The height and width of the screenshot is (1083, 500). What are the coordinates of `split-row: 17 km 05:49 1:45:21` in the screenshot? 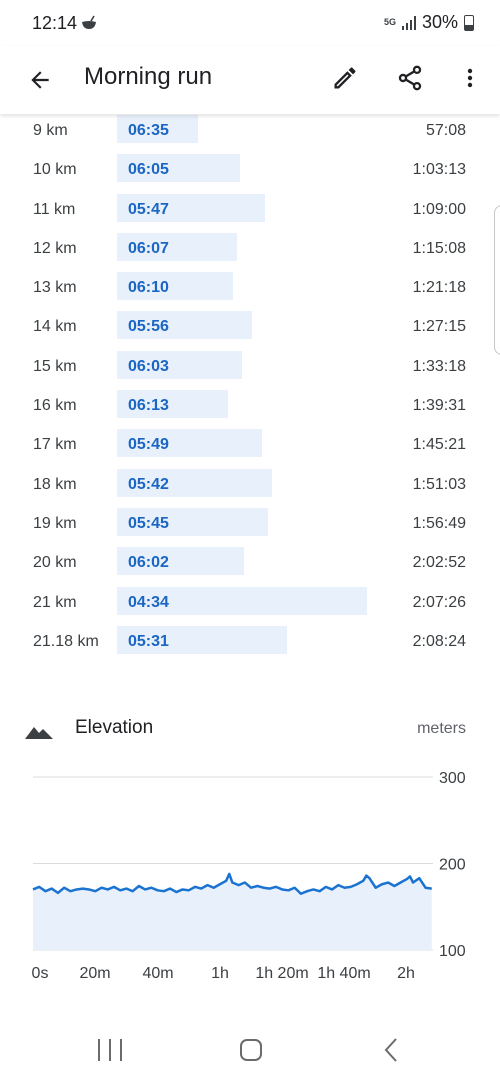 It's located at (250, 443).